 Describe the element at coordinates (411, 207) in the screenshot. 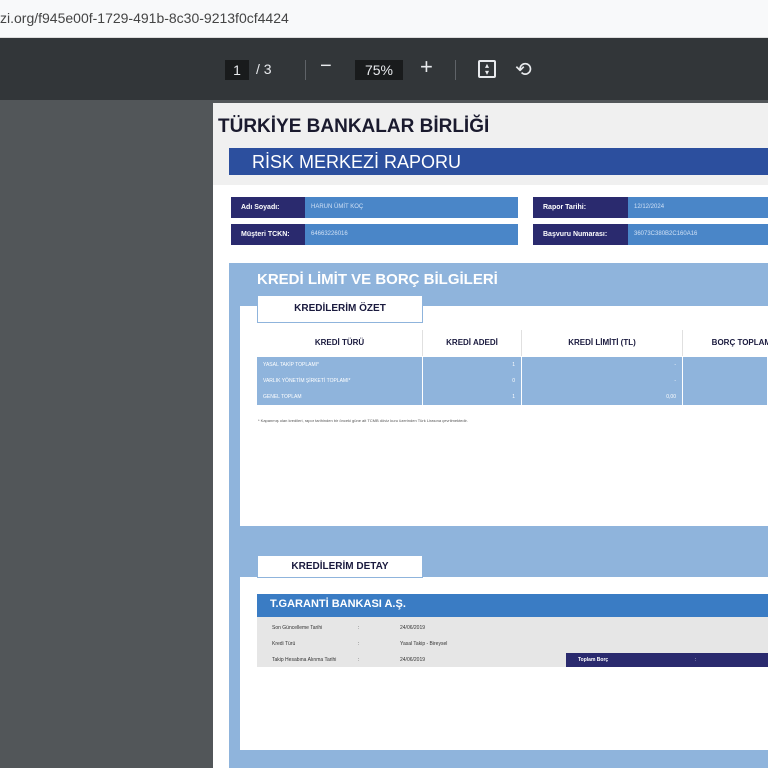

I see `name-value: HARUN ÜMİT KOÇ` at that location.